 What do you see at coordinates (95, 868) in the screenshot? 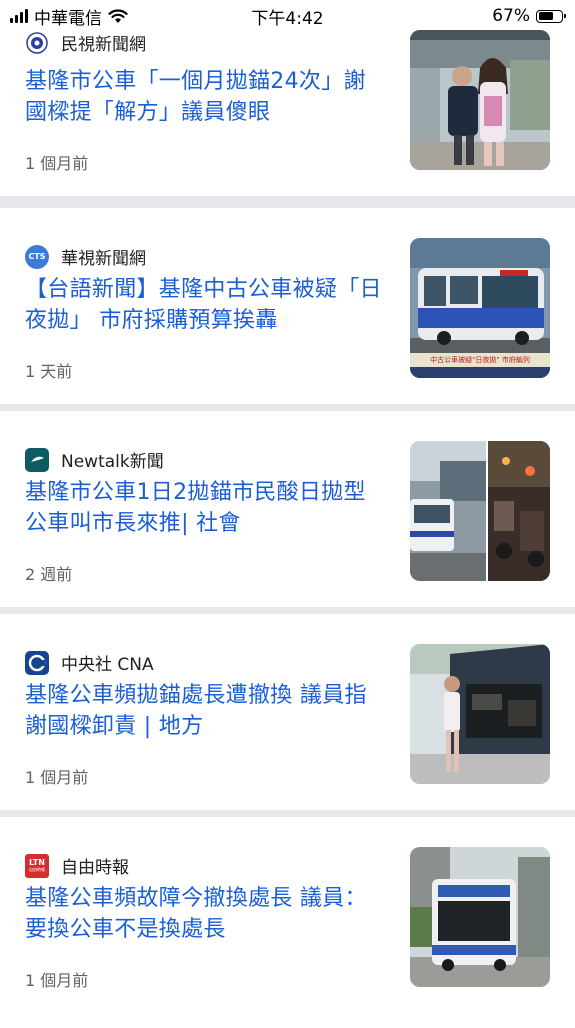
I see `source-name: 自由時報` at bounding box center [95, 868].